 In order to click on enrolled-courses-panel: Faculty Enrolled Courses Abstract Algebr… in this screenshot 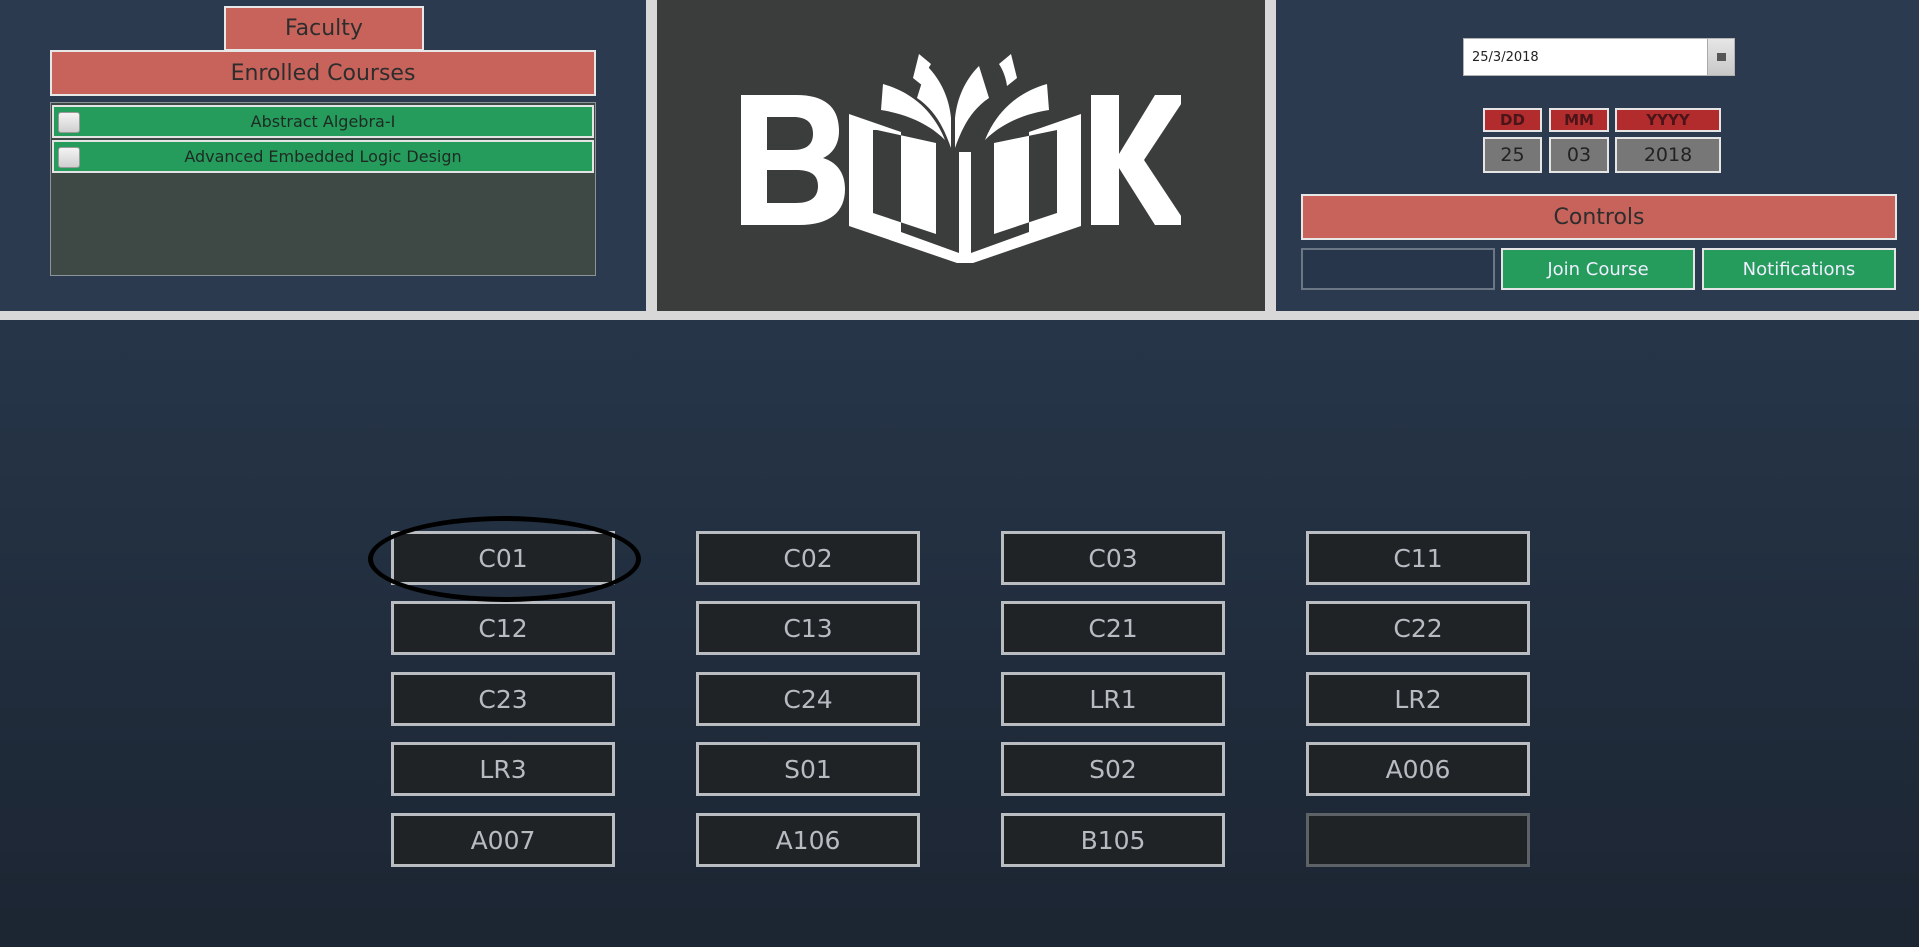, I will do `click(323, 155)`.